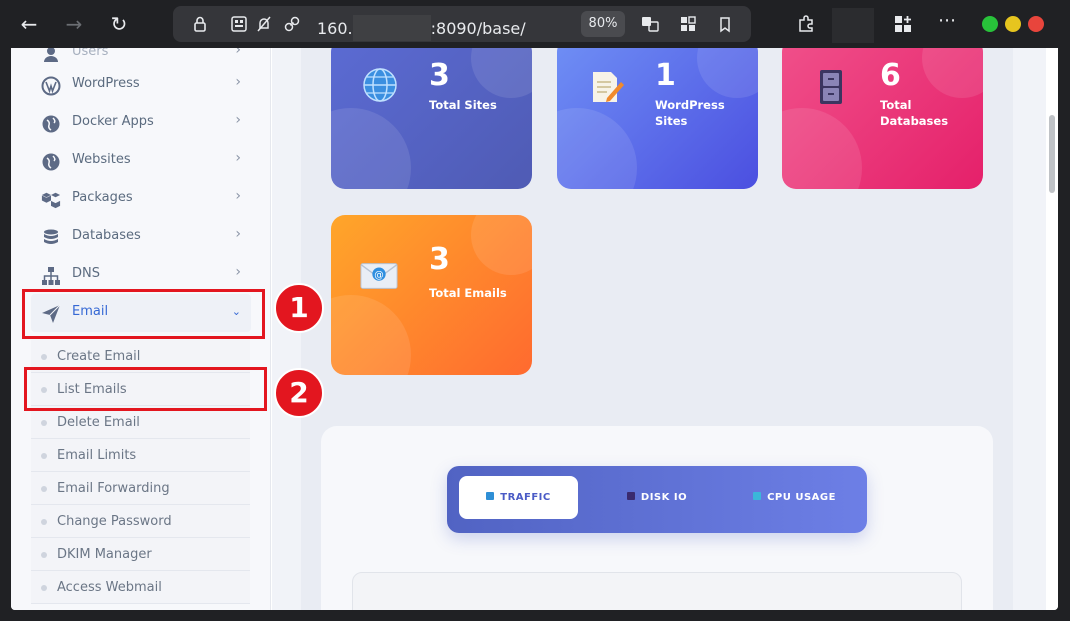  Describe the element at coordinates (990, 24) in the screenshot. I see `minimize-window-icon` at that location.